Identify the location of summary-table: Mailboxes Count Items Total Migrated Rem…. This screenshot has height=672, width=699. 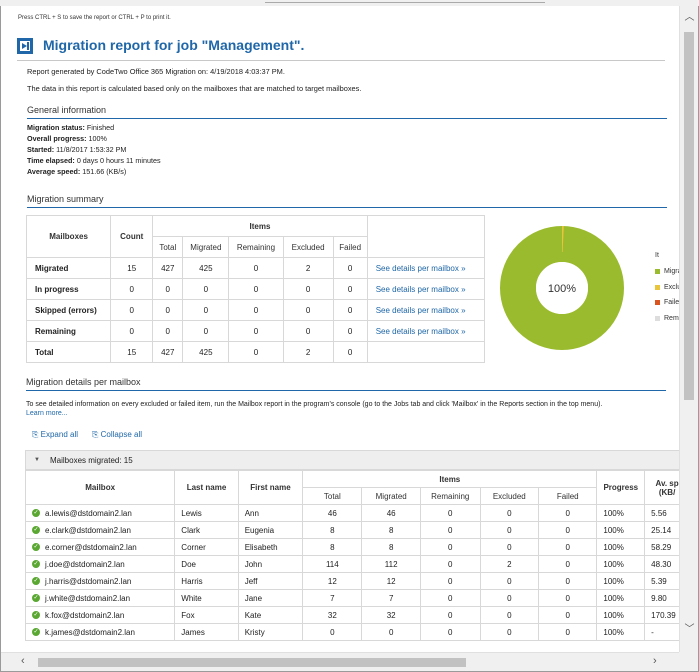
(255, 289).